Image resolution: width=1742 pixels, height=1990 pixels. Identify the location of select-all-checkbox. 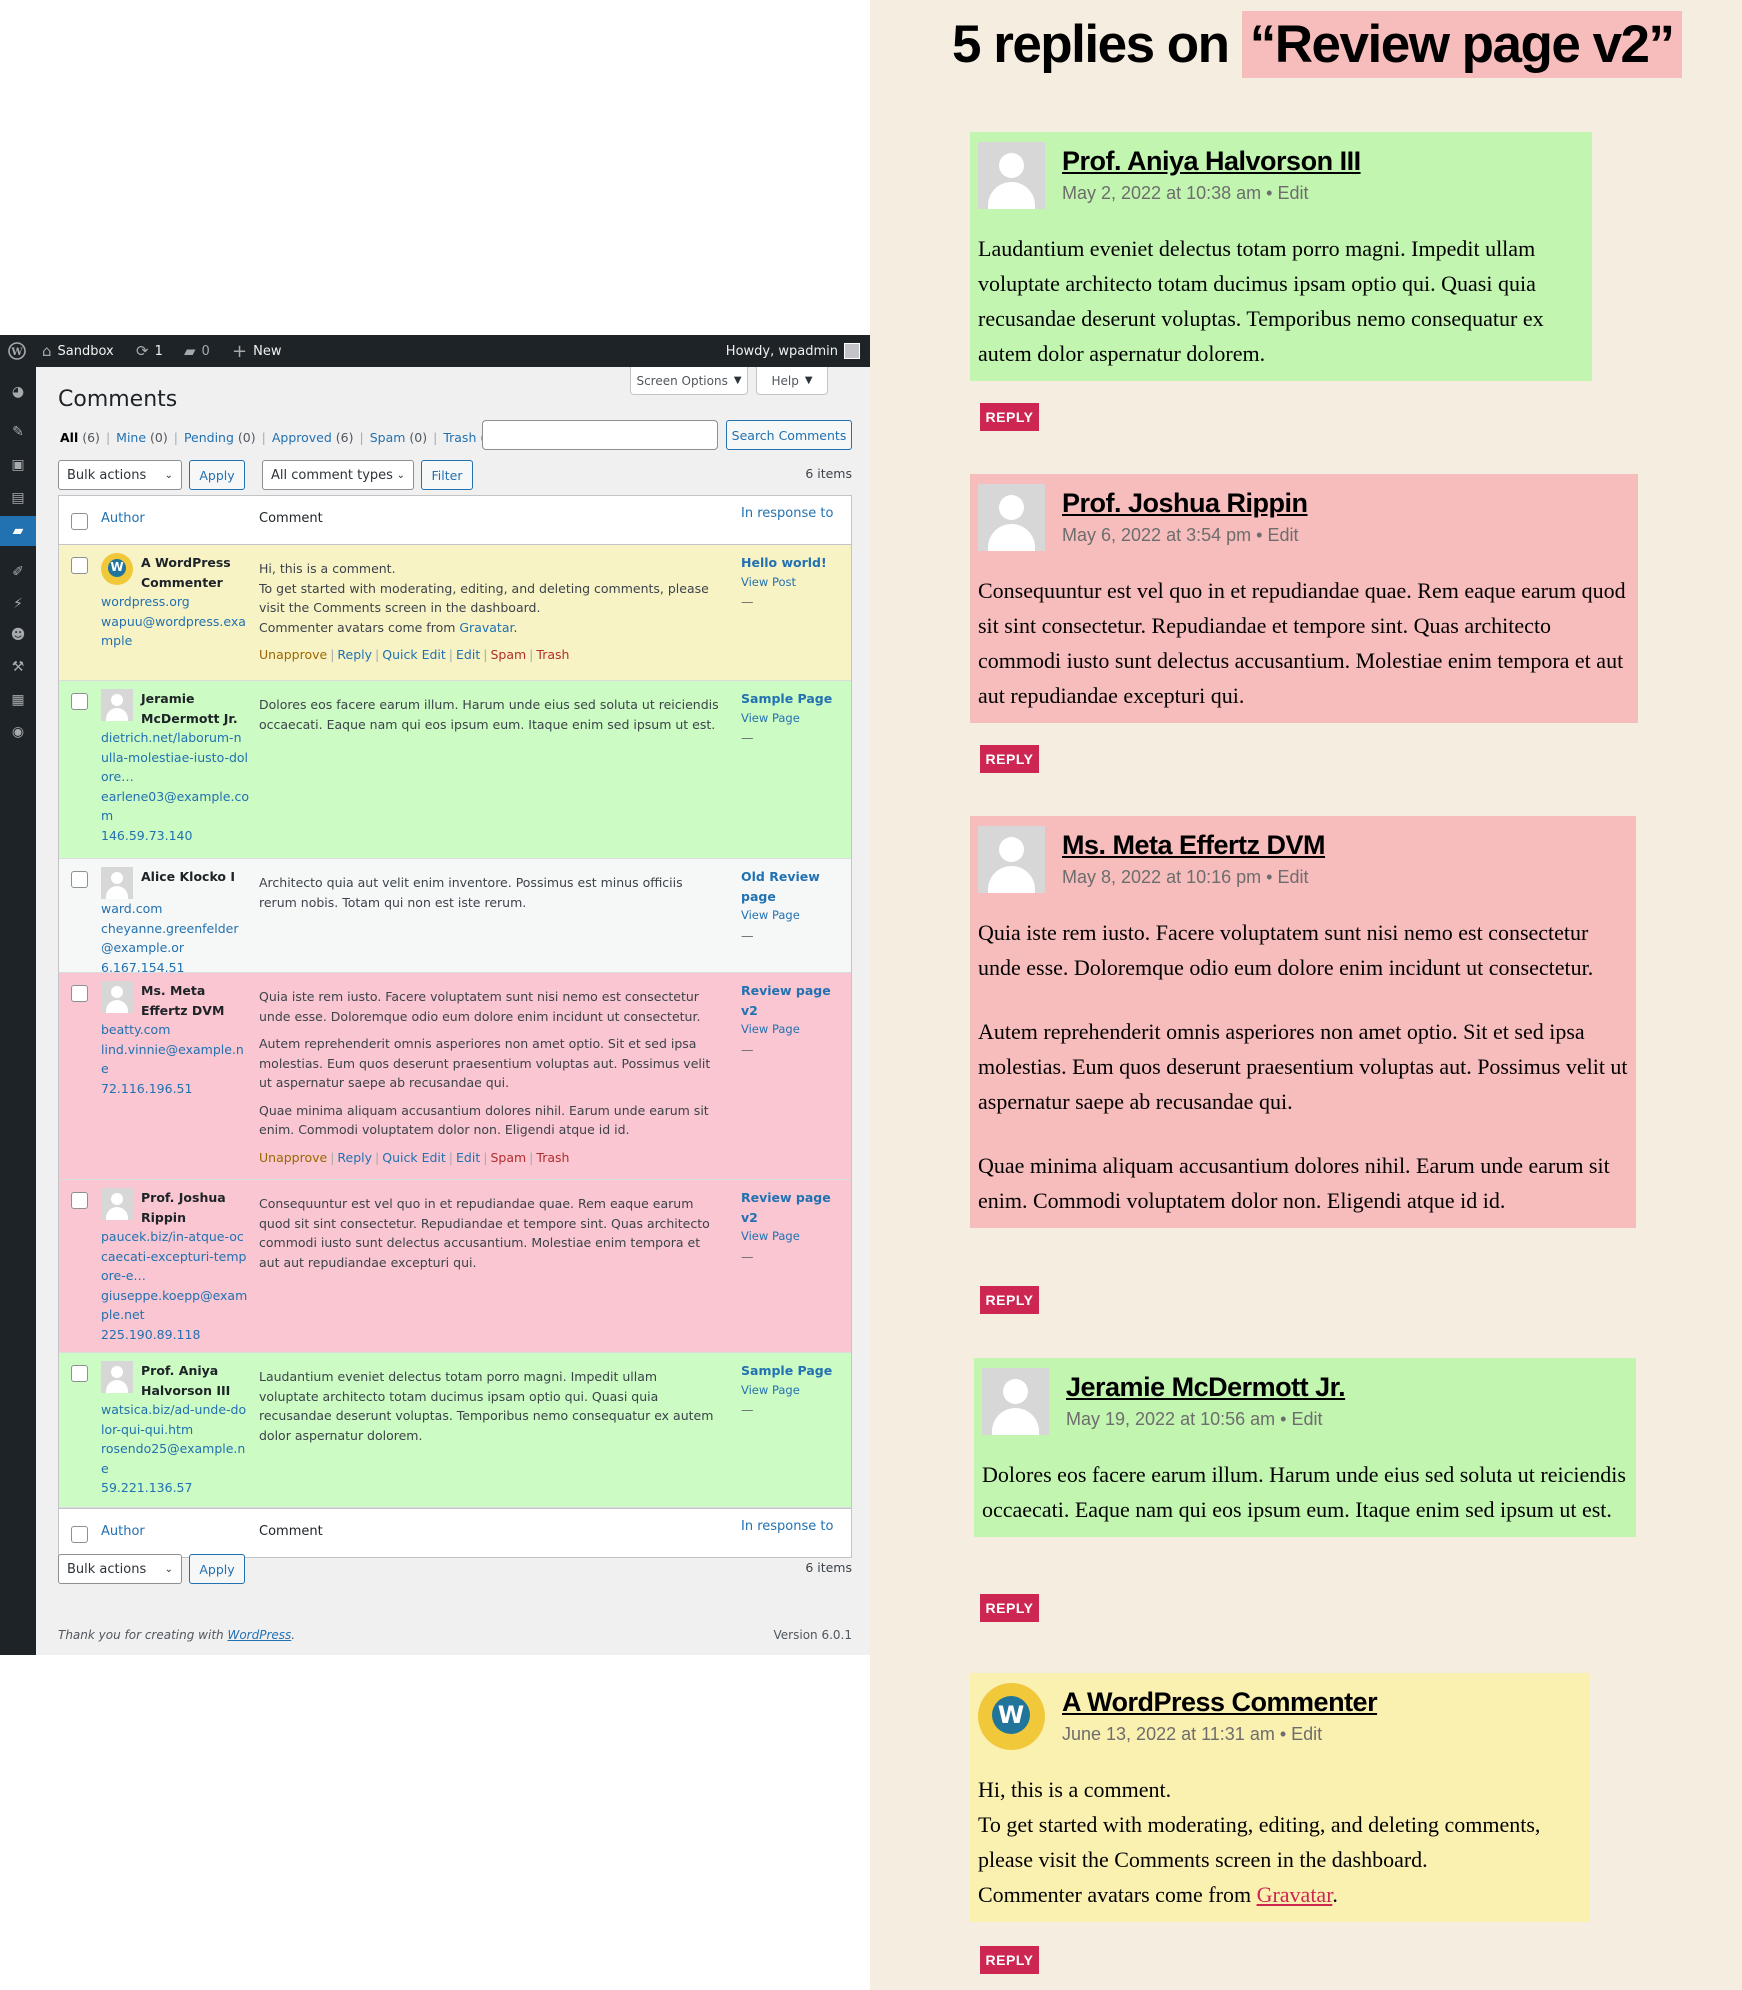
(79, 521).